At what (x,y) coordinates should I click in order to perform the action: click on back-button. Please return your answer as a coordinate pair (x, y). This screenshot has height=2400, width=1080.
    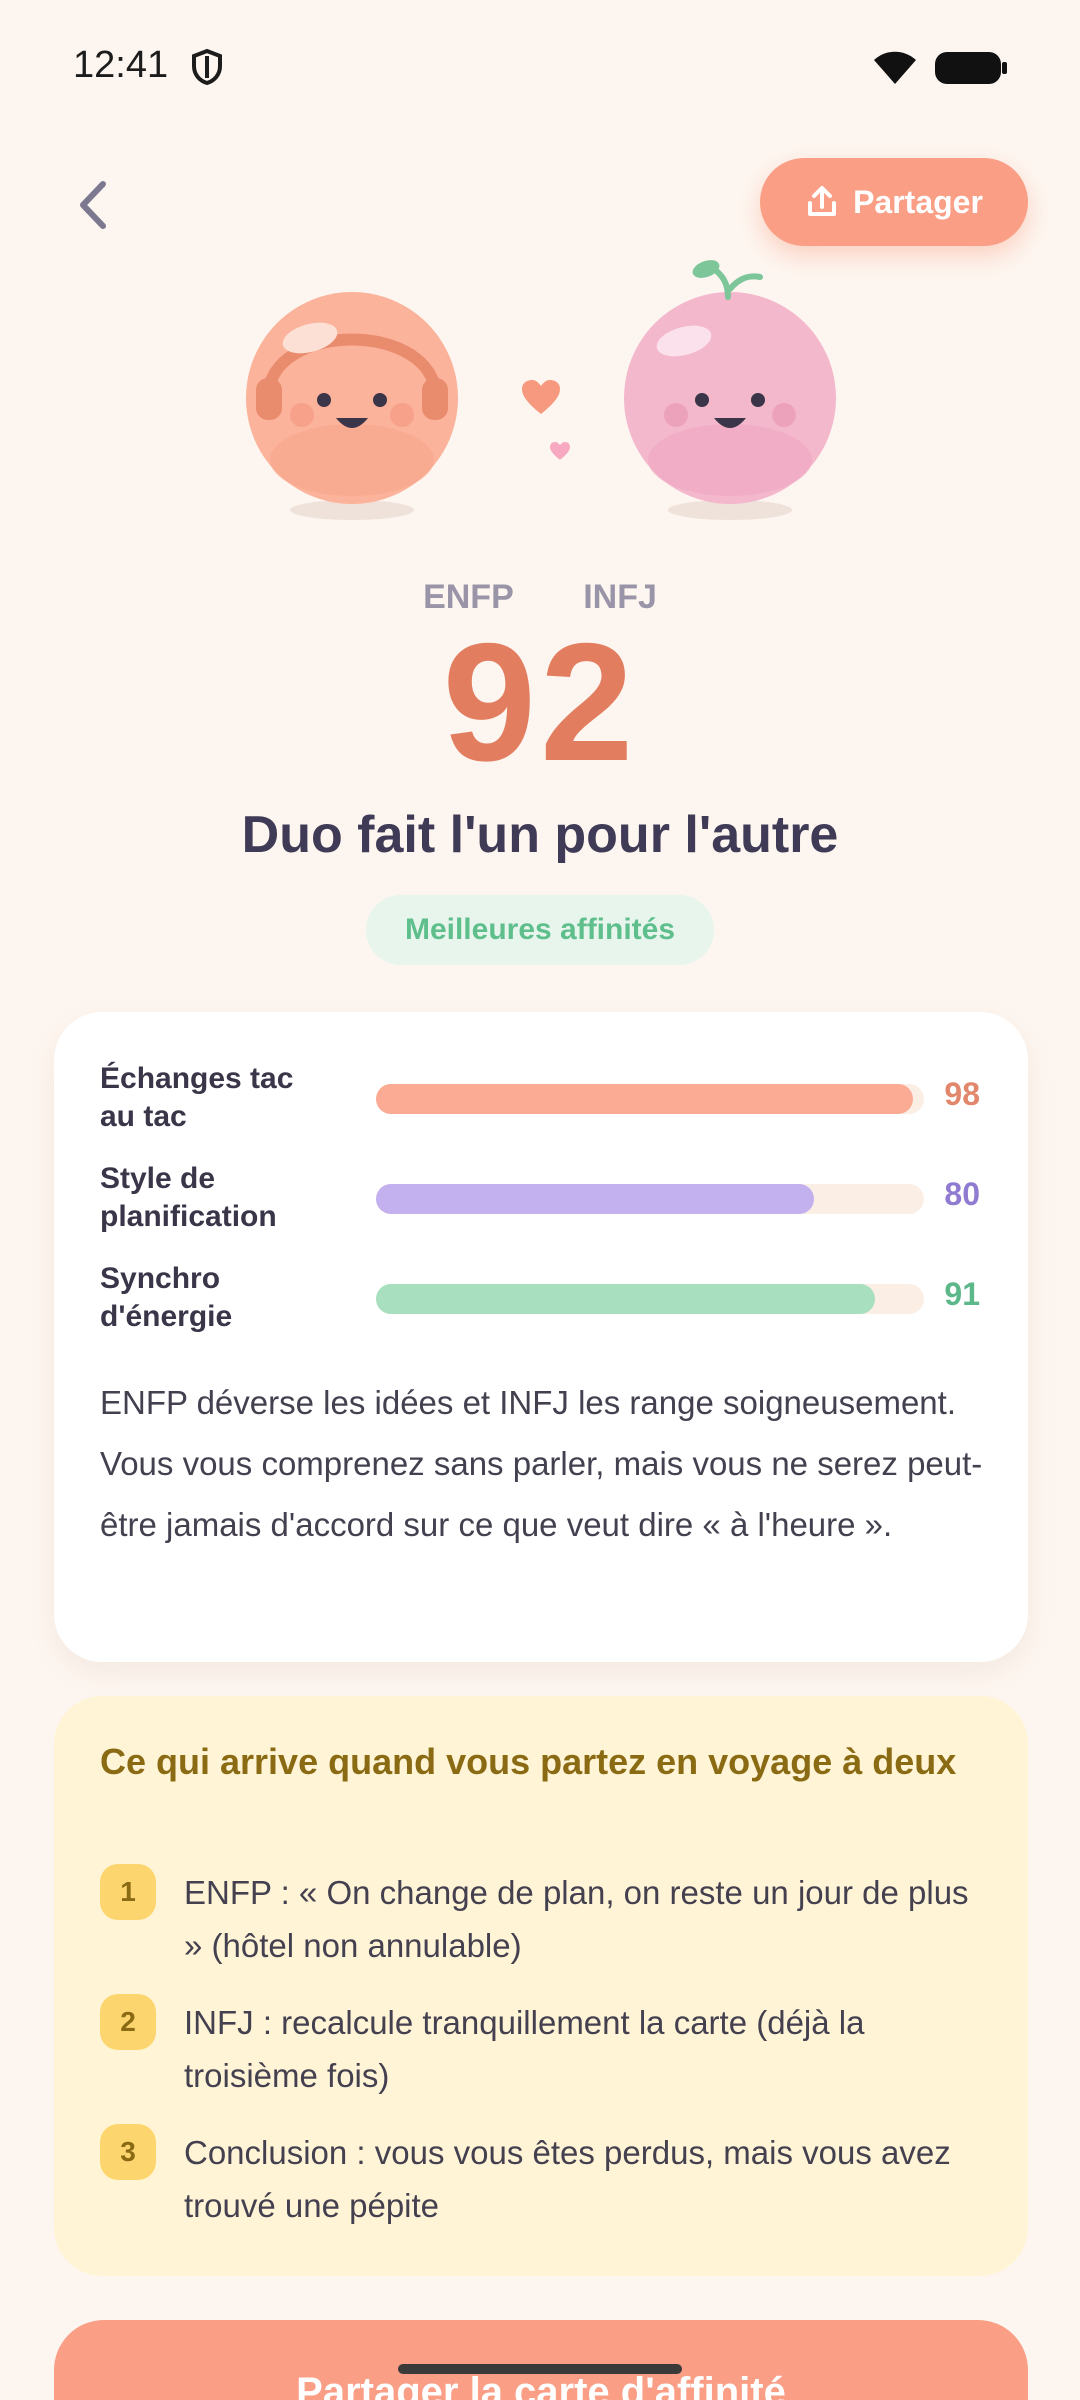
    Looking at the image, I should click on (92, 205).